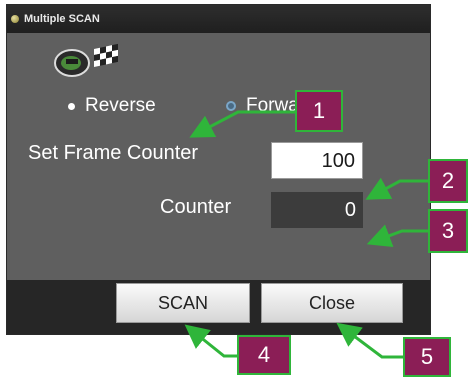 The height and width of the screenshot is (380, 472). Describe the element at coordinates (86, 60) in the screenshot. I see `scanner-flag-logo-icon` at that location.